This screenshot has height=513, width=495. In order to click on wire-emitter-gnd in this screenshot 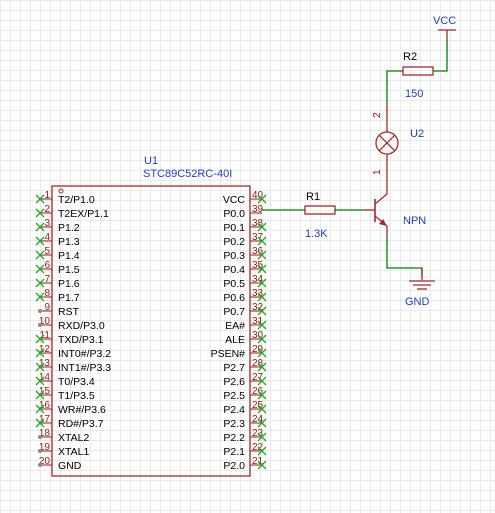, I will do `click(404, 257)`.